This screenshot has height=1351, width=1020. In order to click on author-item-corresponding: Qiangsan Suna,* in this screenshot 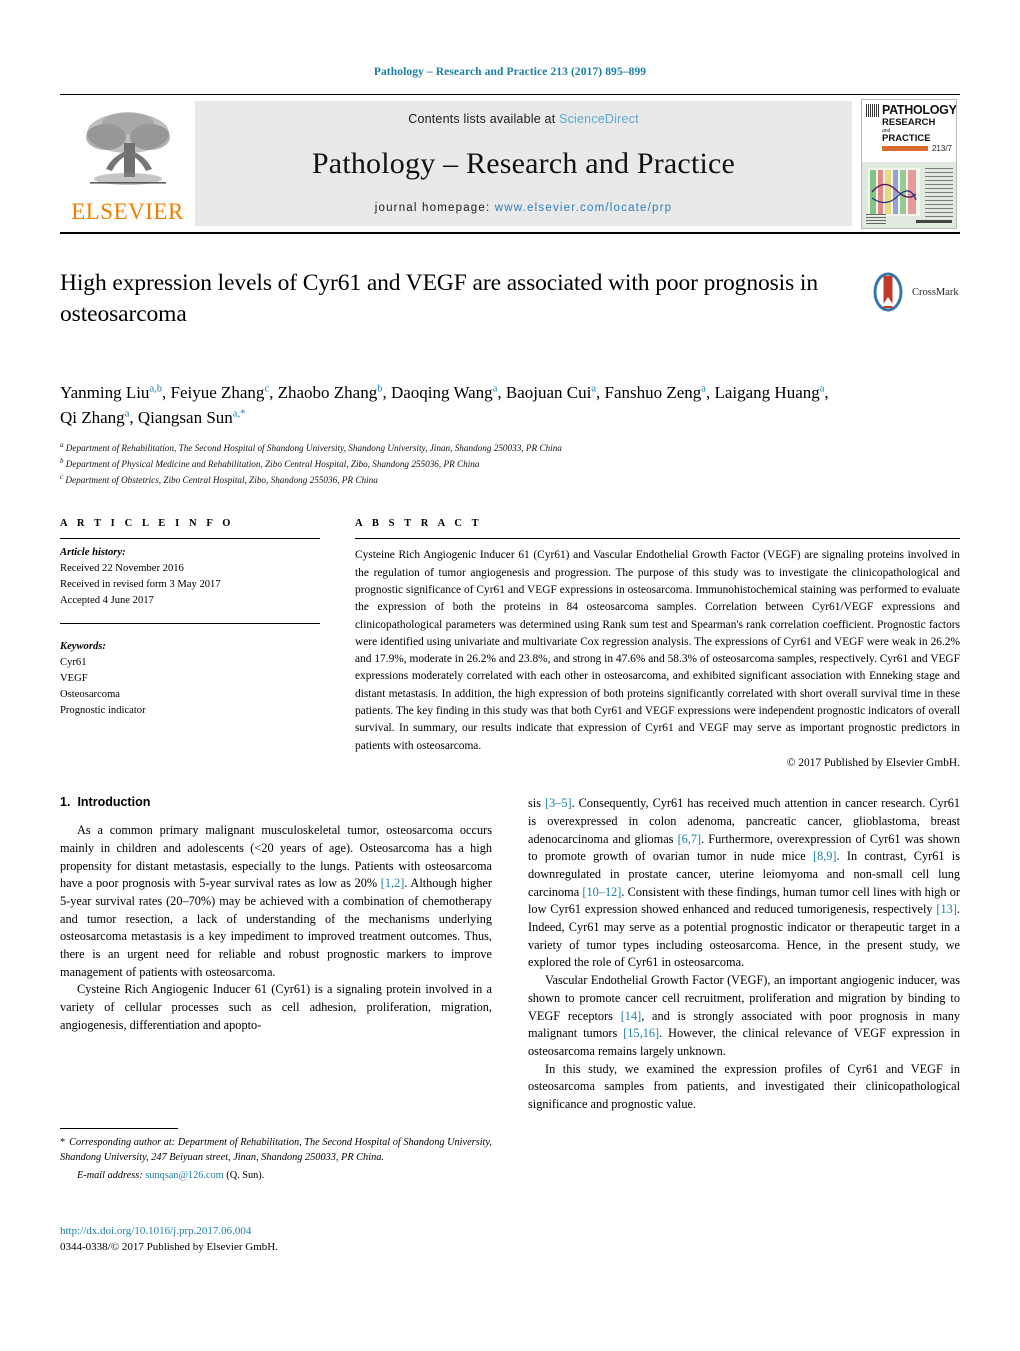, I will do `click(191, 417)`.